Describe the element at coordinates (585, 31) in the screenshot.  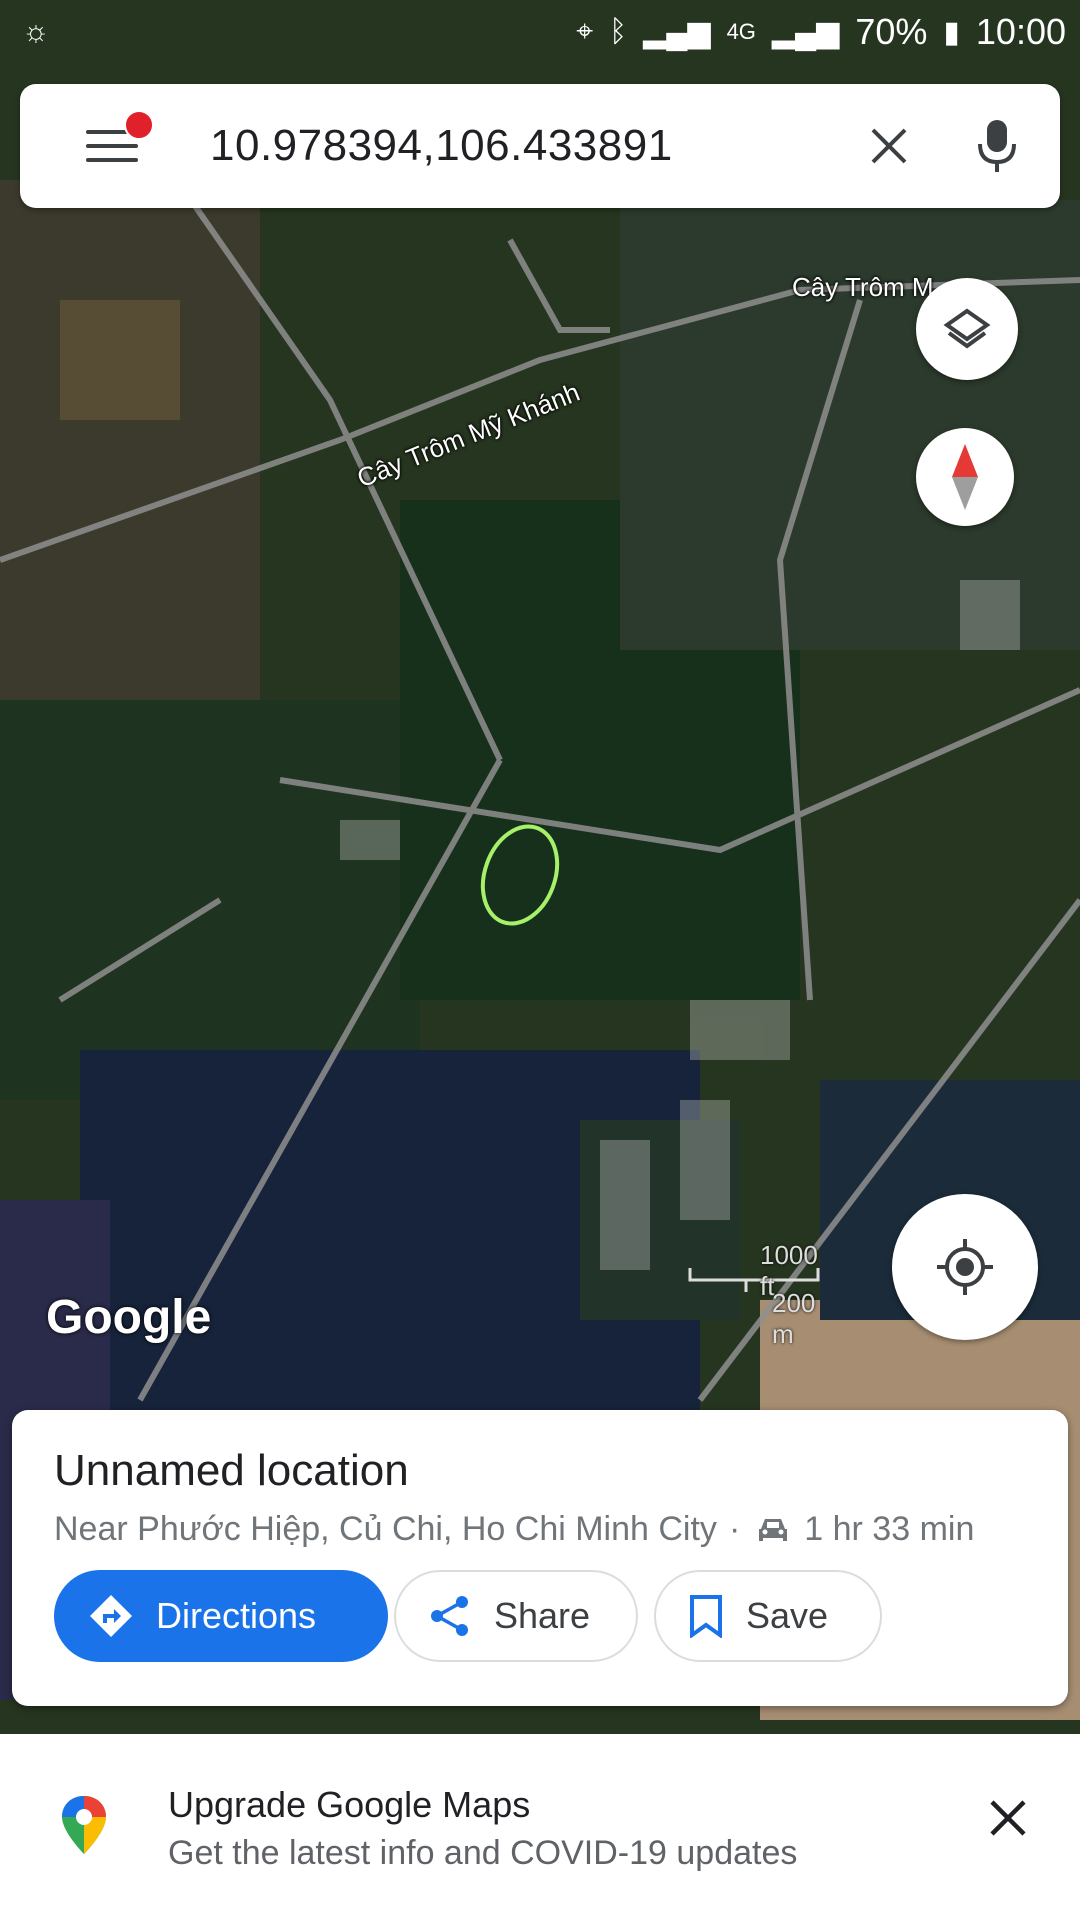
I see `location-icon: ⌖` at that location.